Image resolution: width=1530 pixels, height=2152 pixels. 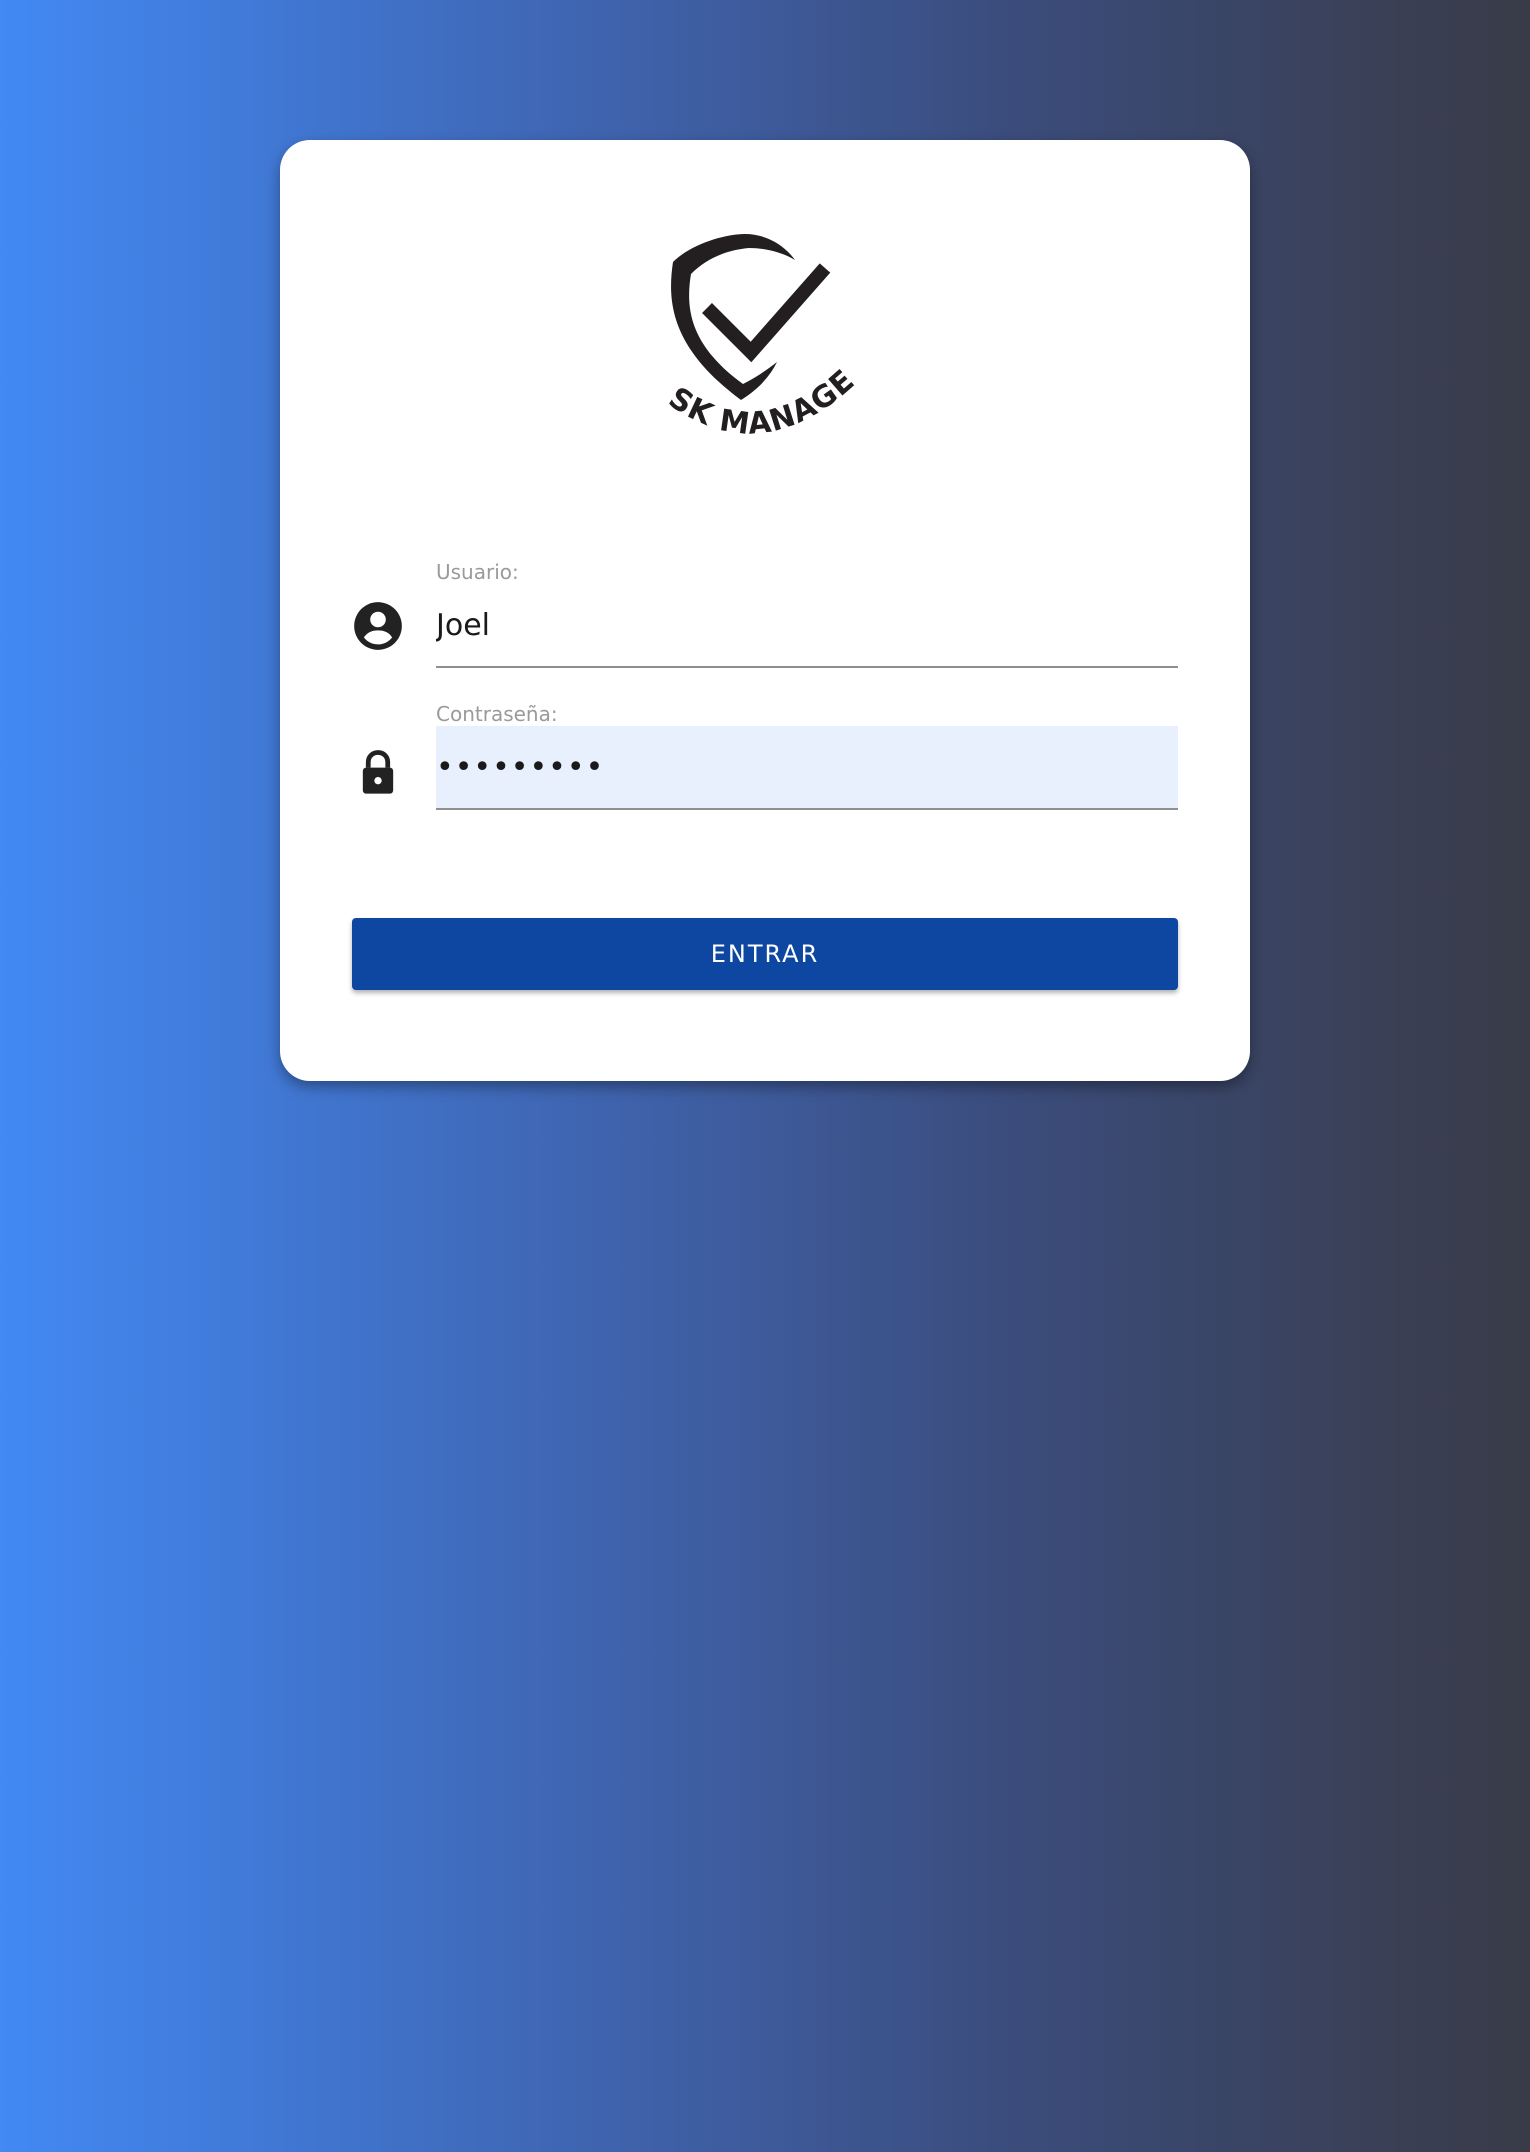 I want to click on username-field: Usuario:, so click(x=765, y=630).